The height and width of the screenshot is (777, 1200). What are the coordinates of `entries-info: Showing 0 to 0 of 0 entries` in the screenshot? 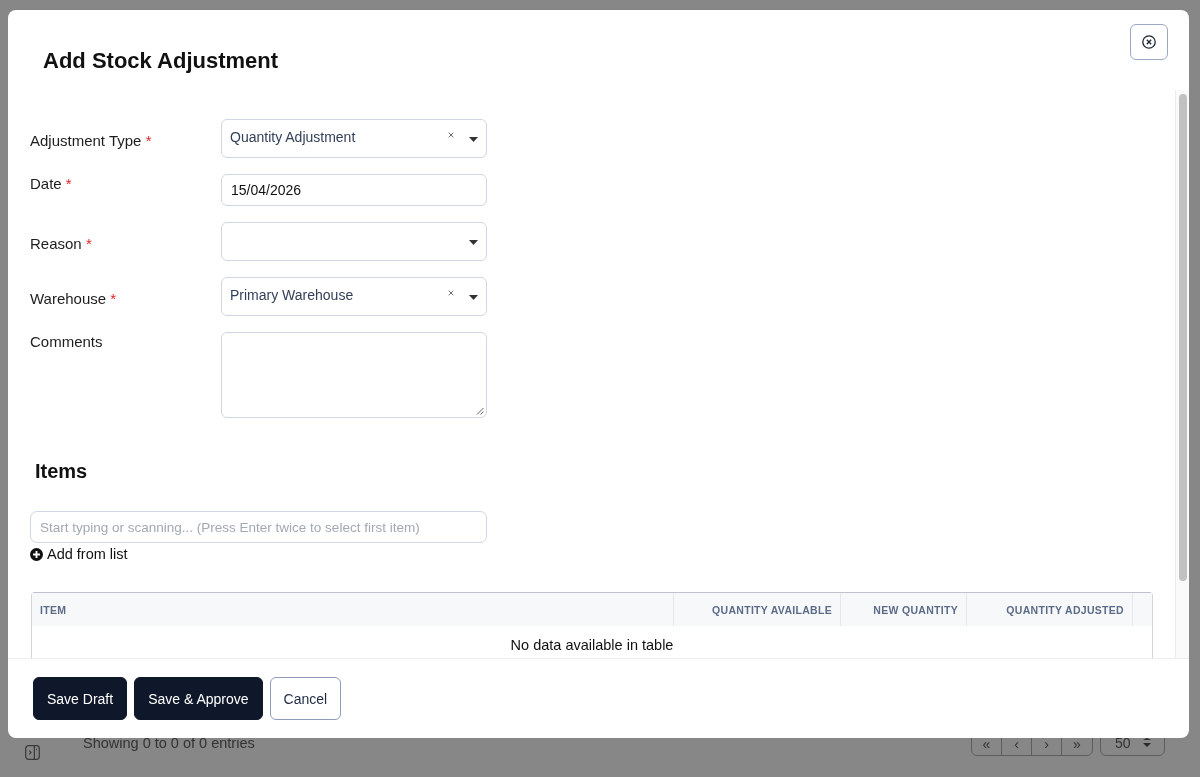 It's located at (169, 743).